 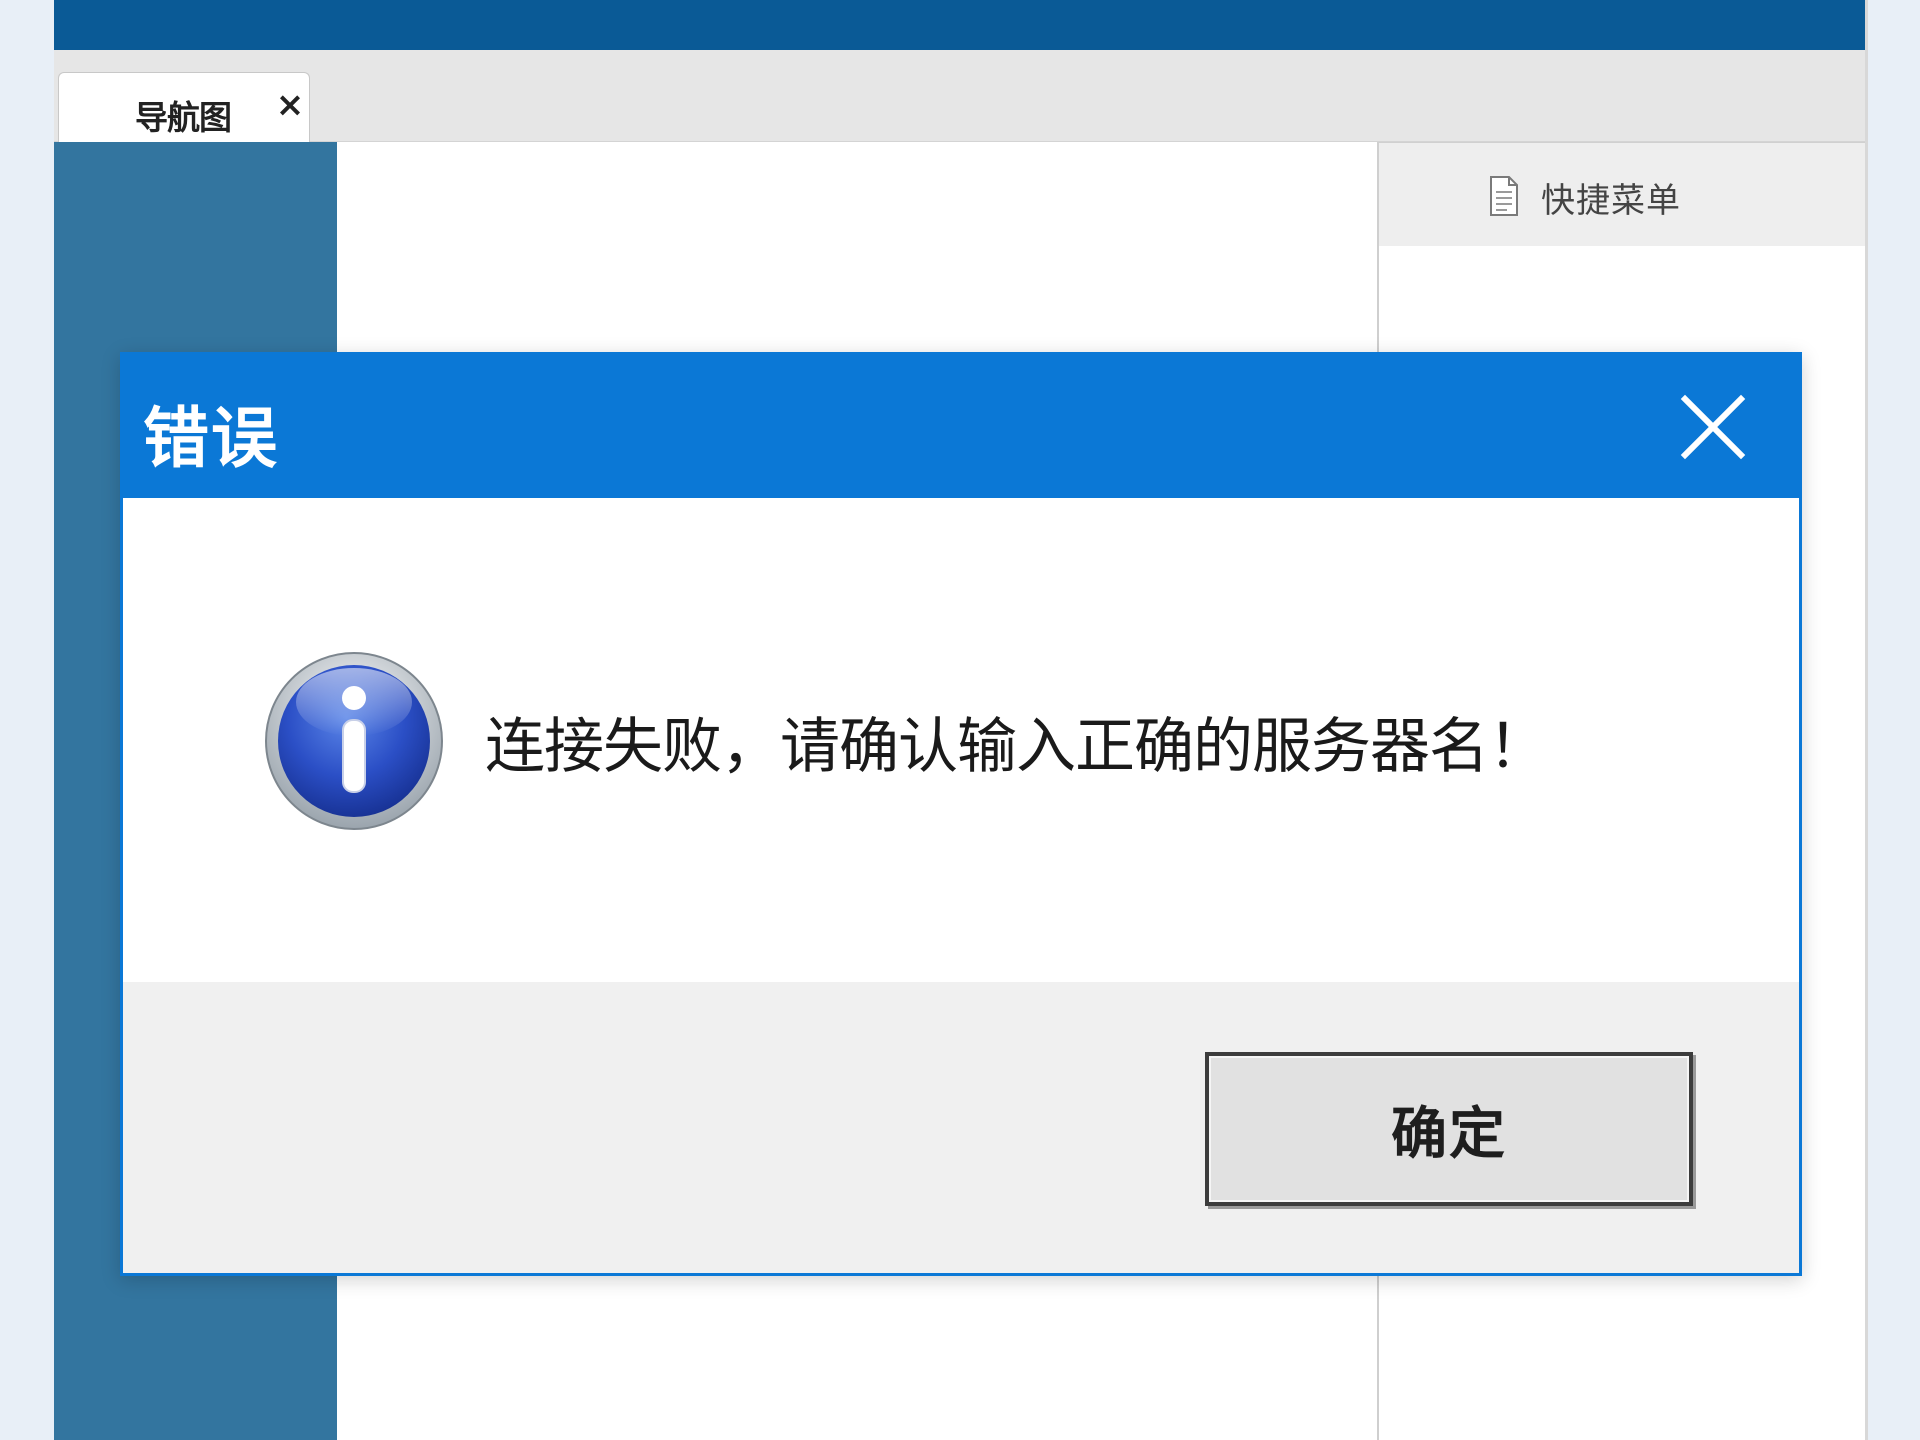 I want to click on close-icon, so click(x=1713, y=427).